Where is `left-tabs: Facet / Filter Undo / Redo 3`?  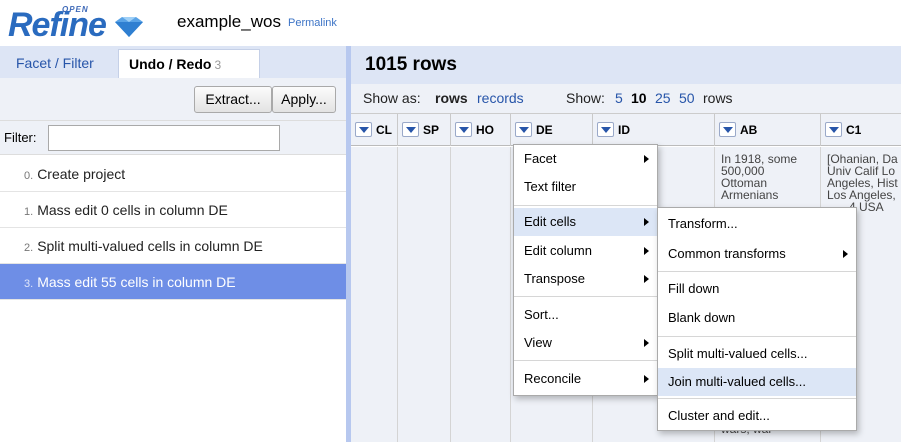
left-tabs: Facet / Filter Undo / Redo 3 is located at coordinates (173, 62).